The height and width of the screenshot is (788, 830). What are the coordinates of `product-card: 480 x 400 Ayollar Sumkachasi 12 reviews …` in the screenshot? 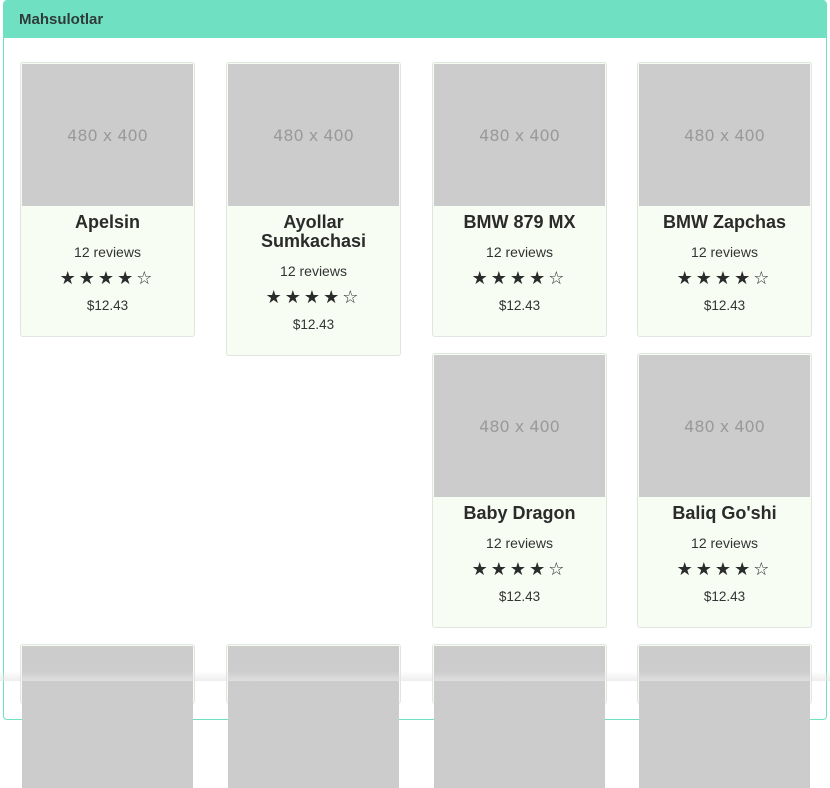 It's located at (313, 209).